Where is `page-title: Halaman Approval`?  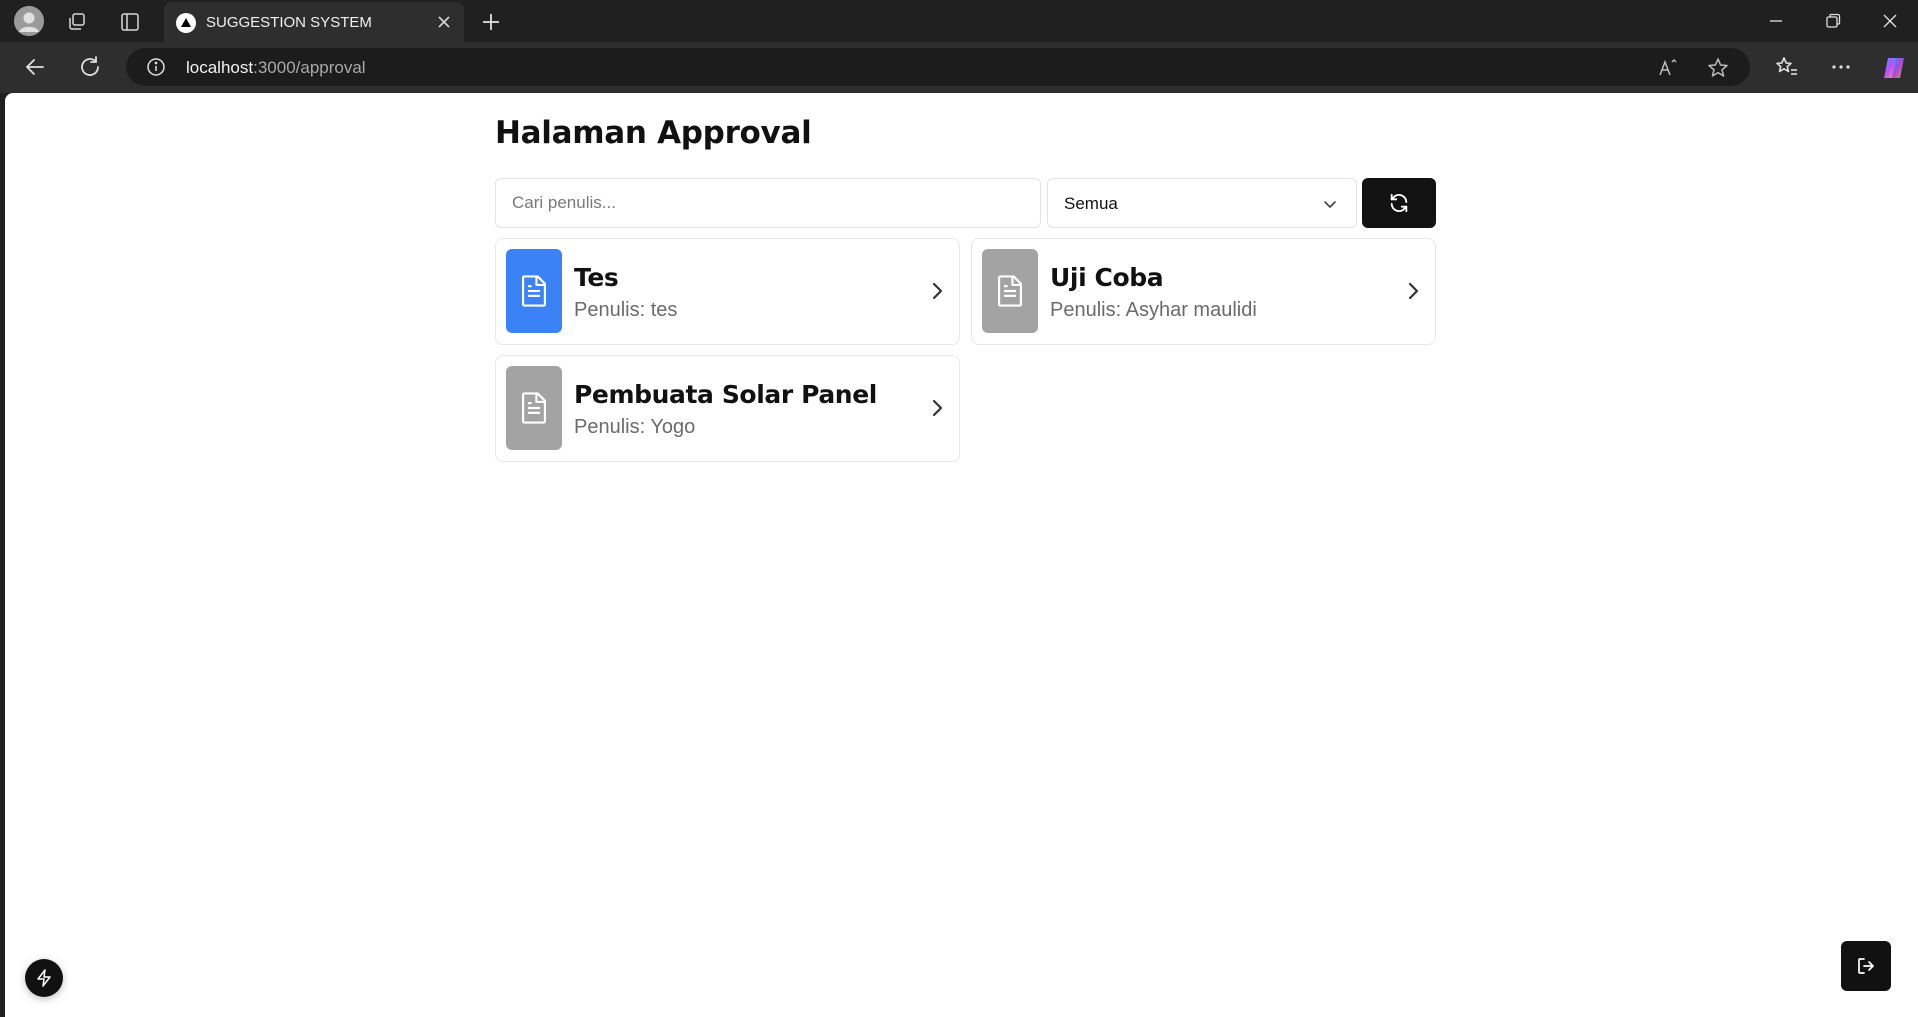
page-title: Halaman Approval is located at coordinates (653, 133).